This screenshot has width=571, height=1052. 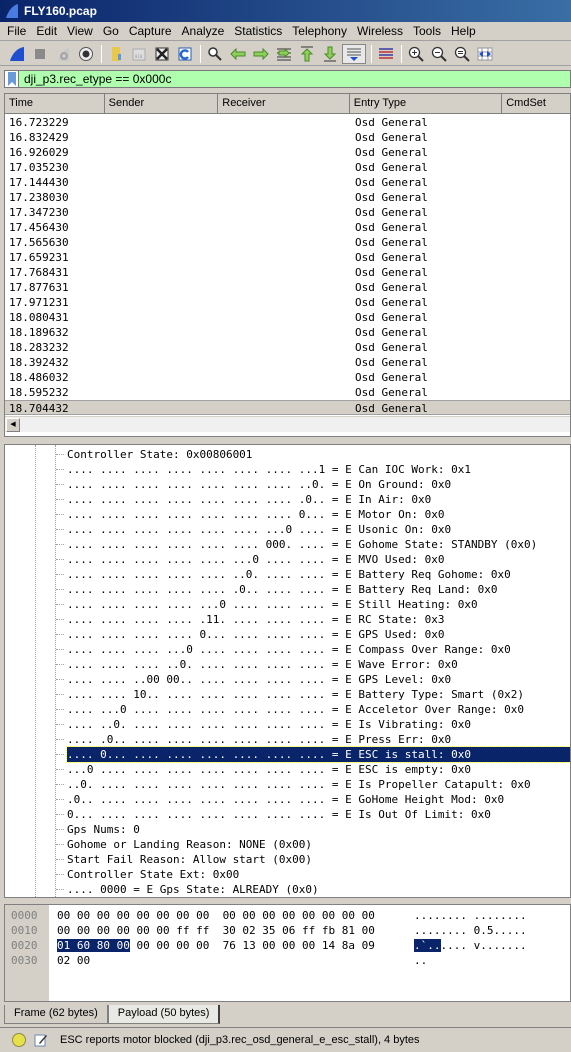 I want to click on go-first-button, so click(x=306, y=54).